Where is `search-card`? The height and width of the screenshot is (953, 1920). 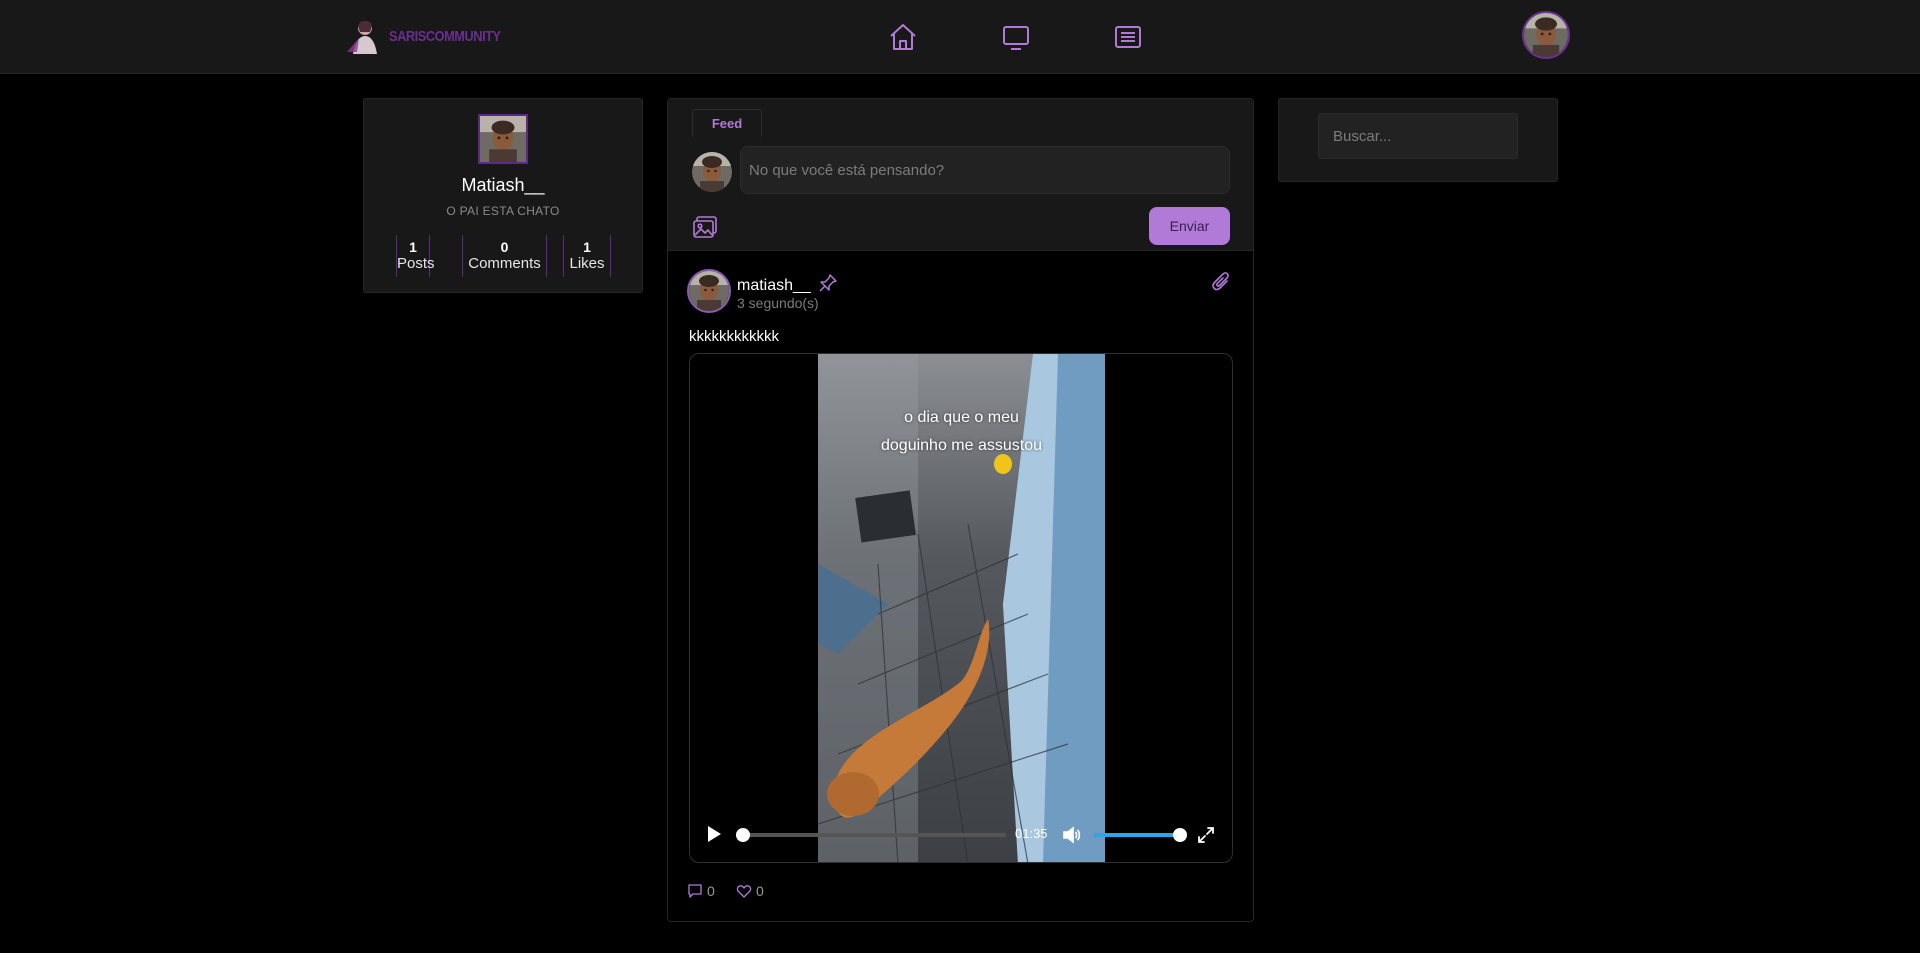
search-card is located at coordinates (1418, 140).